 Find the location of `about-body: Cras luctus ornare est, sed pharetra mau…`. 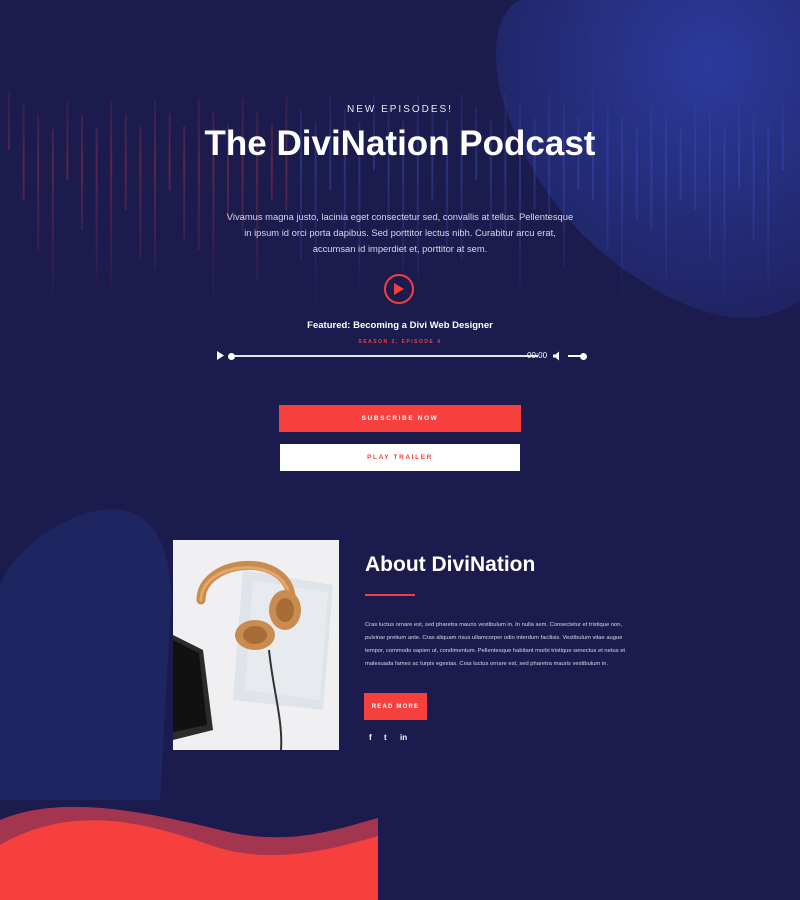

about-body: Cras luctus ornare est, sed pharetra mau… is located at coordinates (495, 644).